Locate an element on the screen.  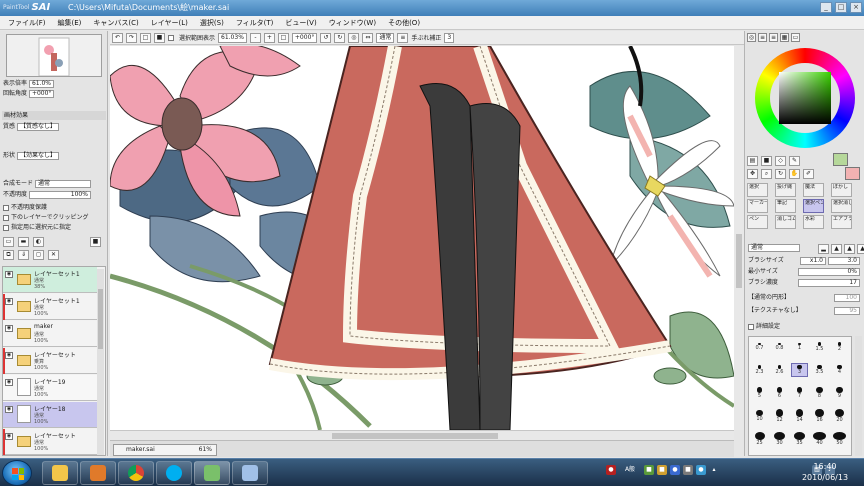
tray-icon-3: ■ is located at coordinates (662, 470).